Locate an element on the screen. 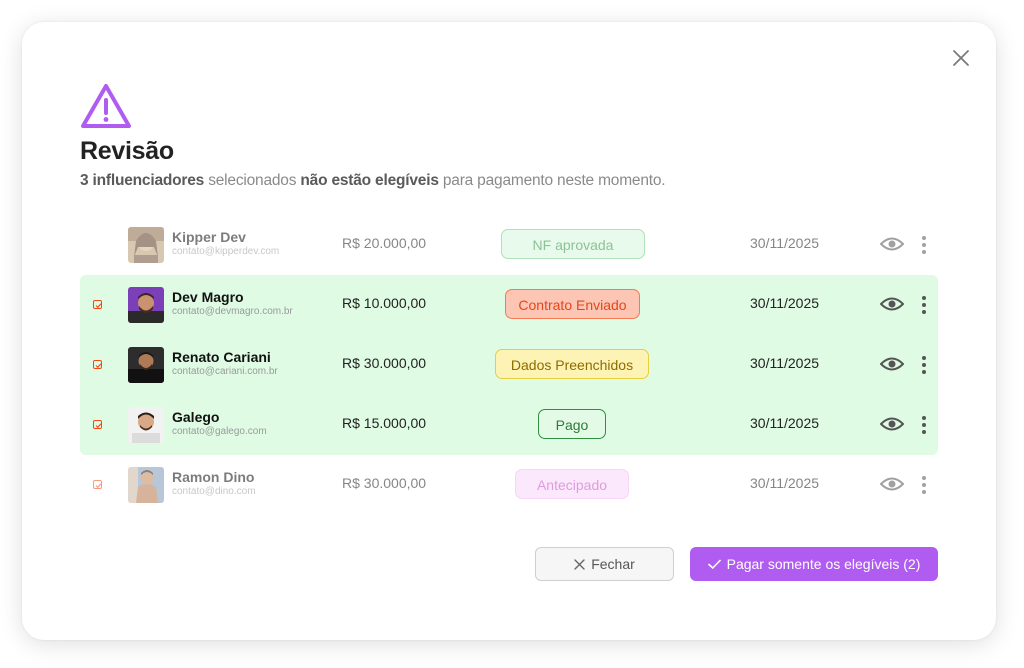 The height and width of the screenshot is (668, 1024). modal-title: Revisão is located at coordinates (127, 151).